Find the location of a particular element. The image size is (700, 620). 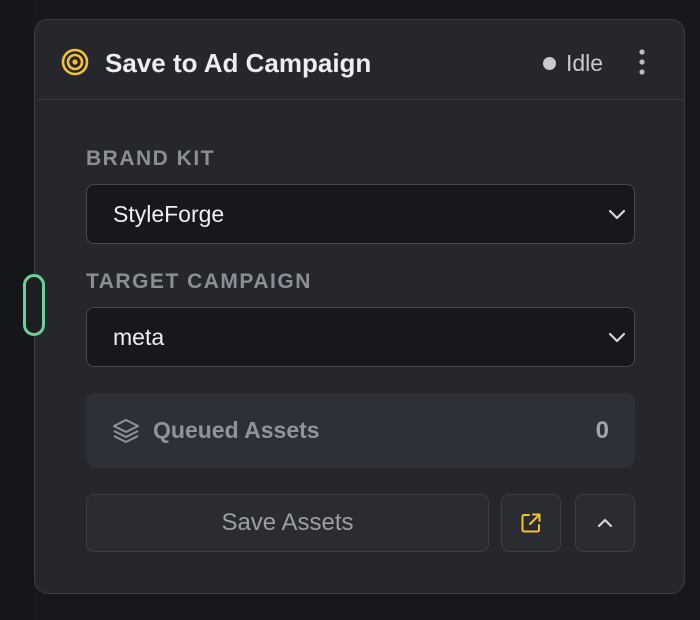

node-title: Save to Ad Campaign is located at coordinates (238, 63).